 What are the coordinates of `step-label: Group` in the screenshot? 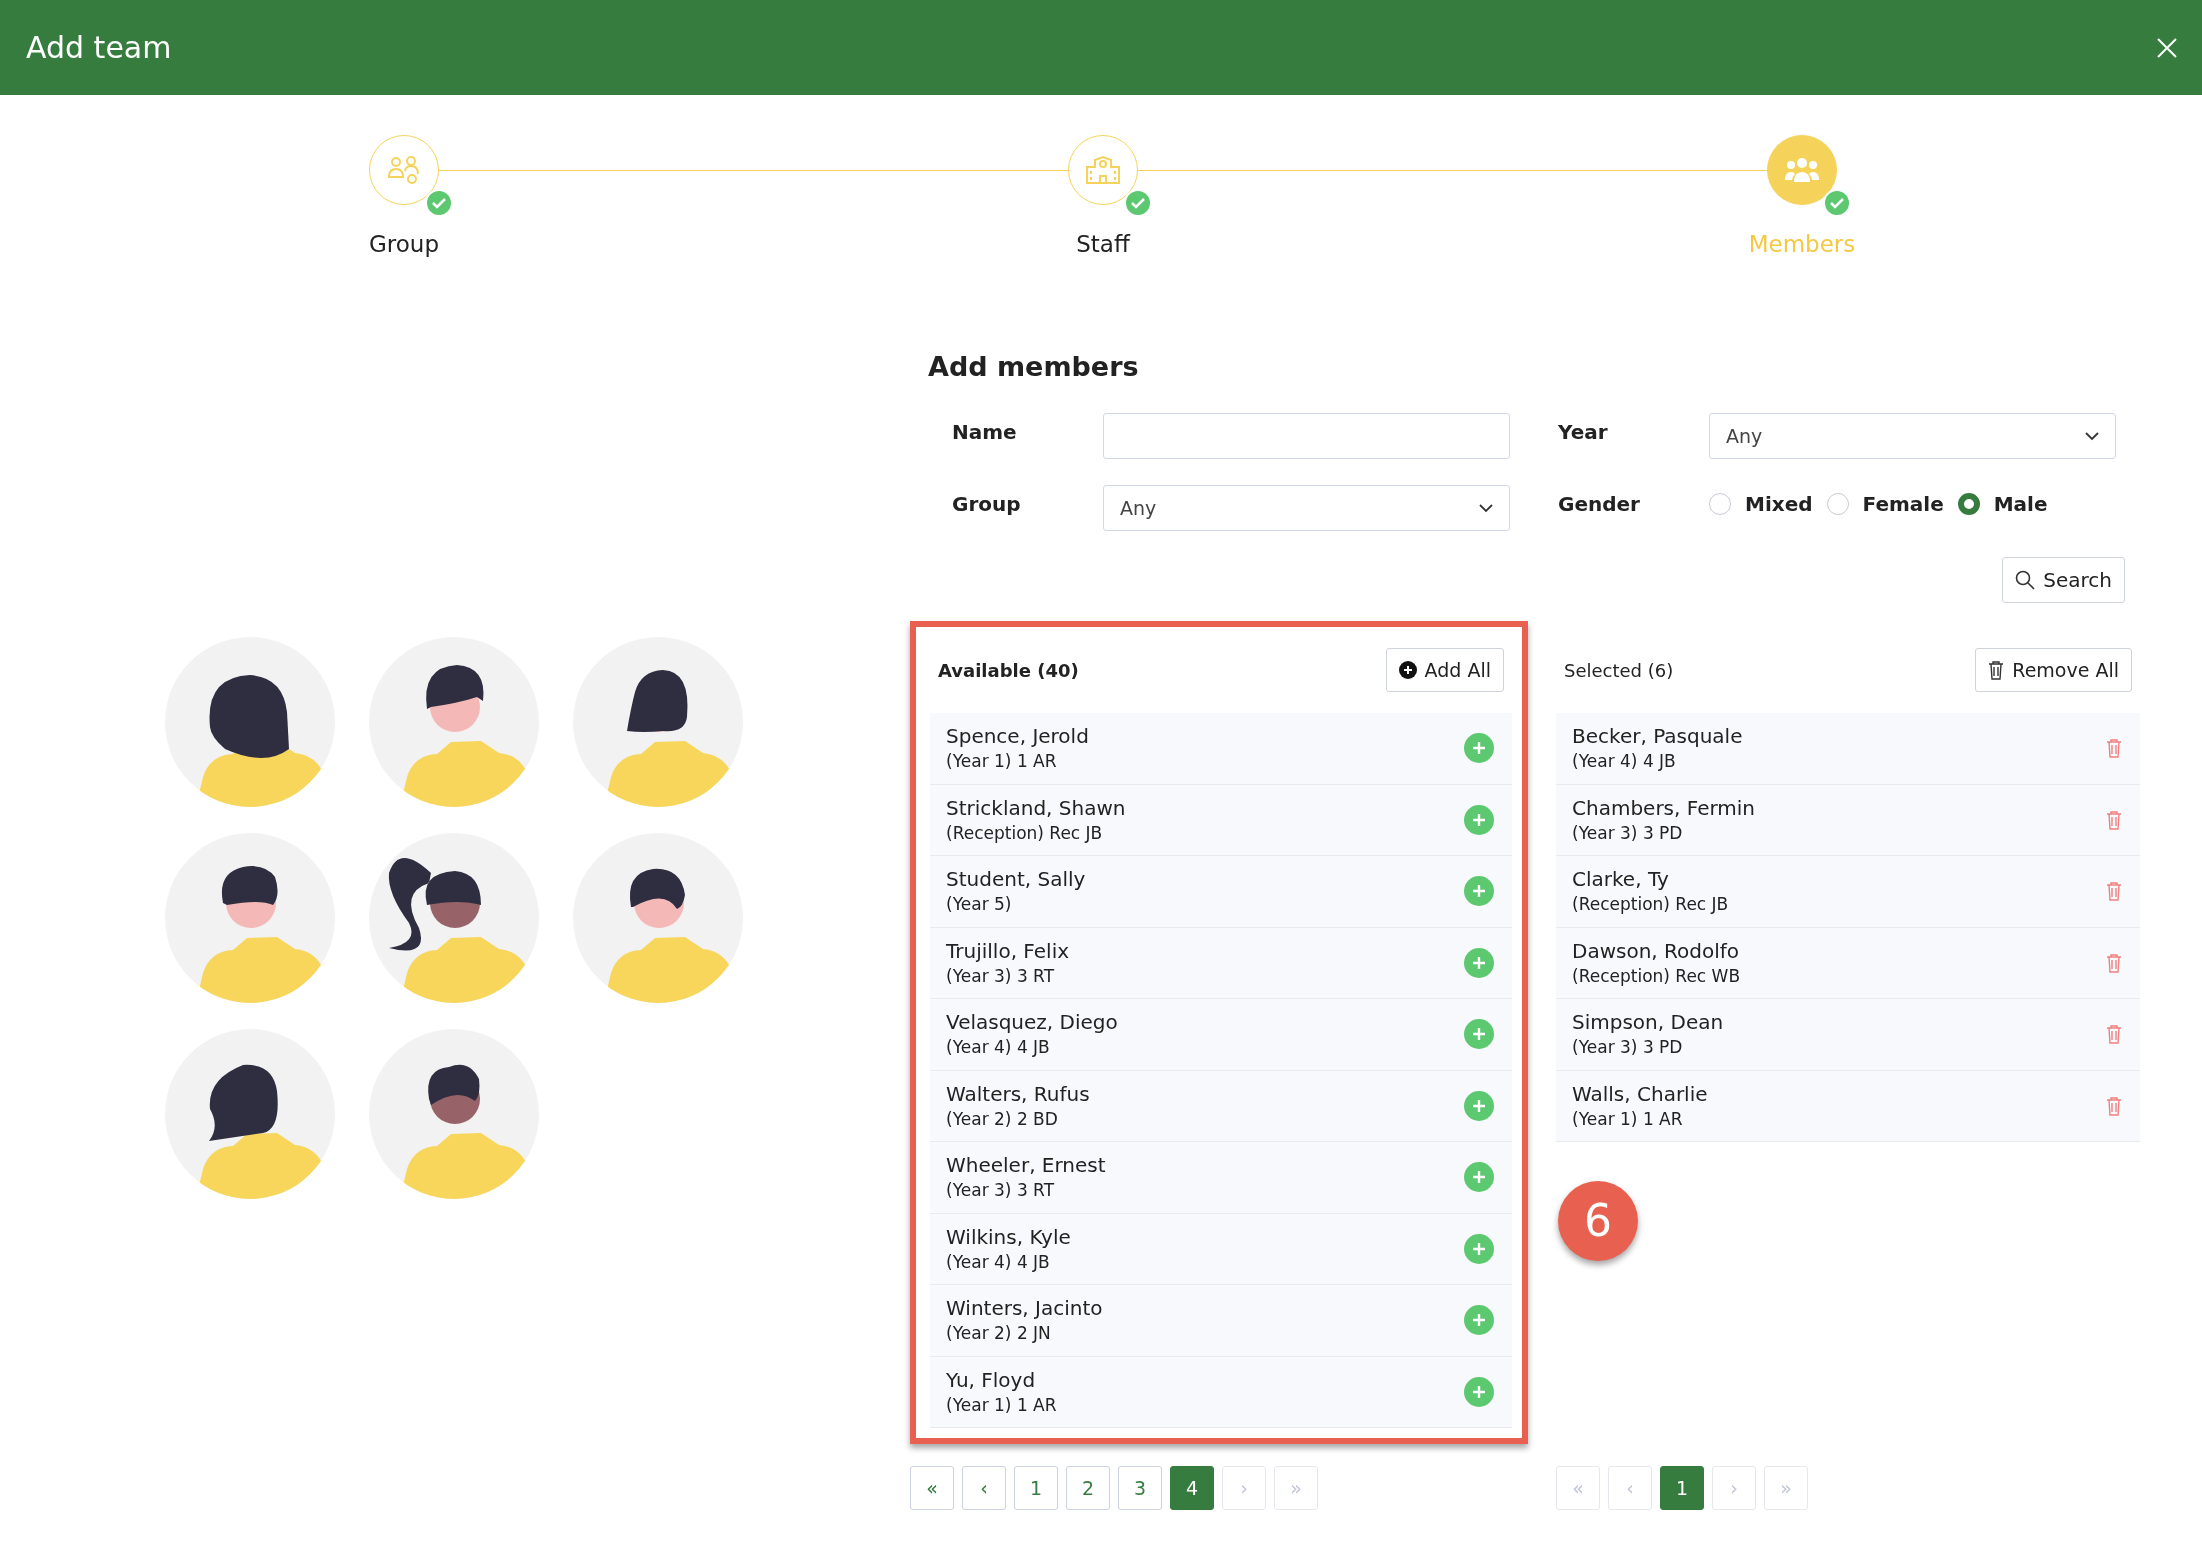 It's located at (404, 244).